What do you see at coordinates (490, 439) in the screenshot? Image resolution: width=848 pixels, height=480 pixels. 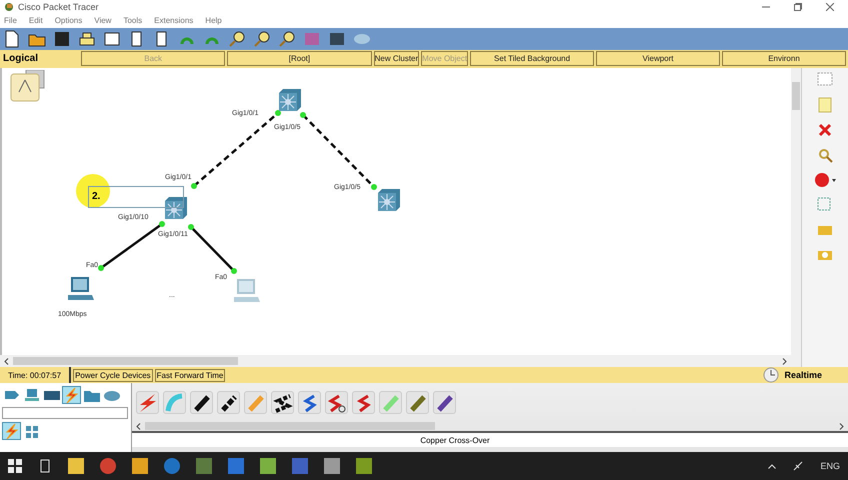 I see `status-label: Copper Cross-Over` at bounding box center [490, 439].